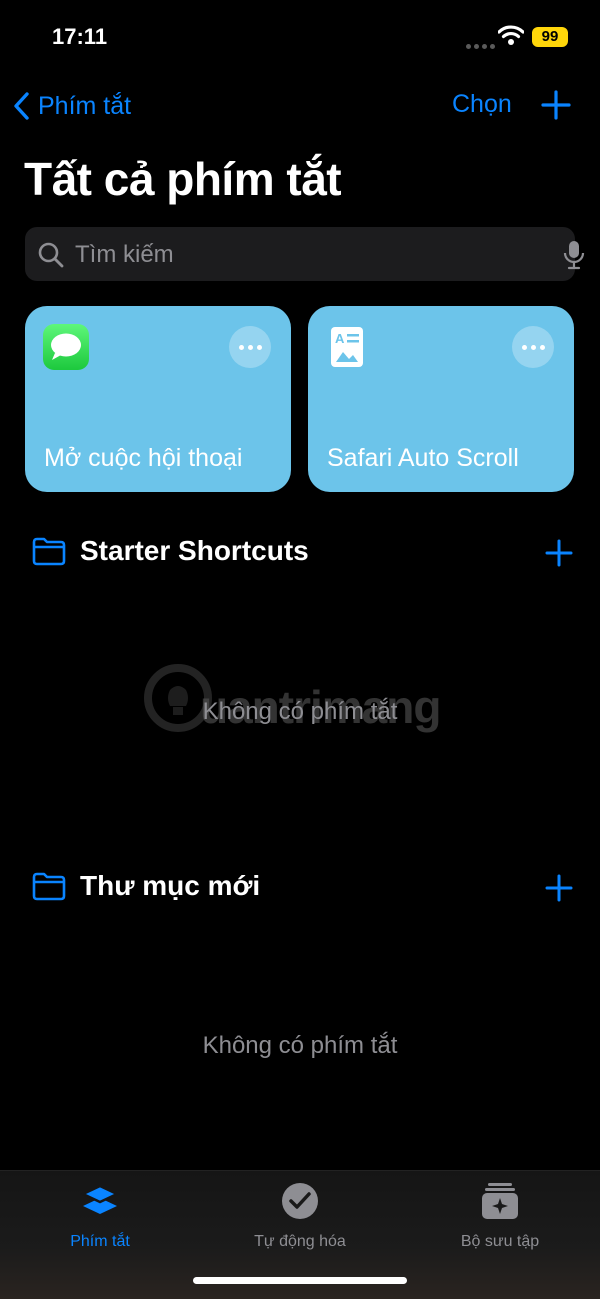  Describe the element at coordinates (66, 347) in the screenshot. I see `messages-icon` at that location.